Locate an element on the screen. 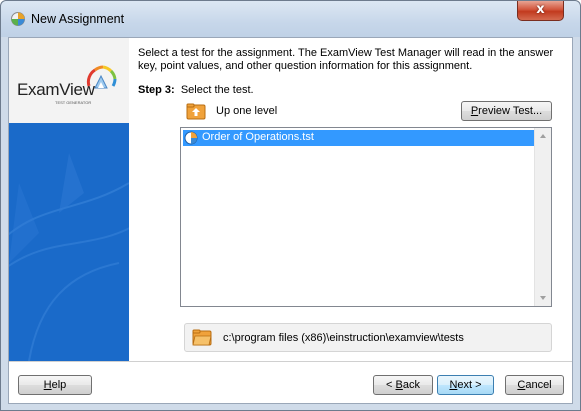  step-text: Select the test. is located at coordinates (217, 90).